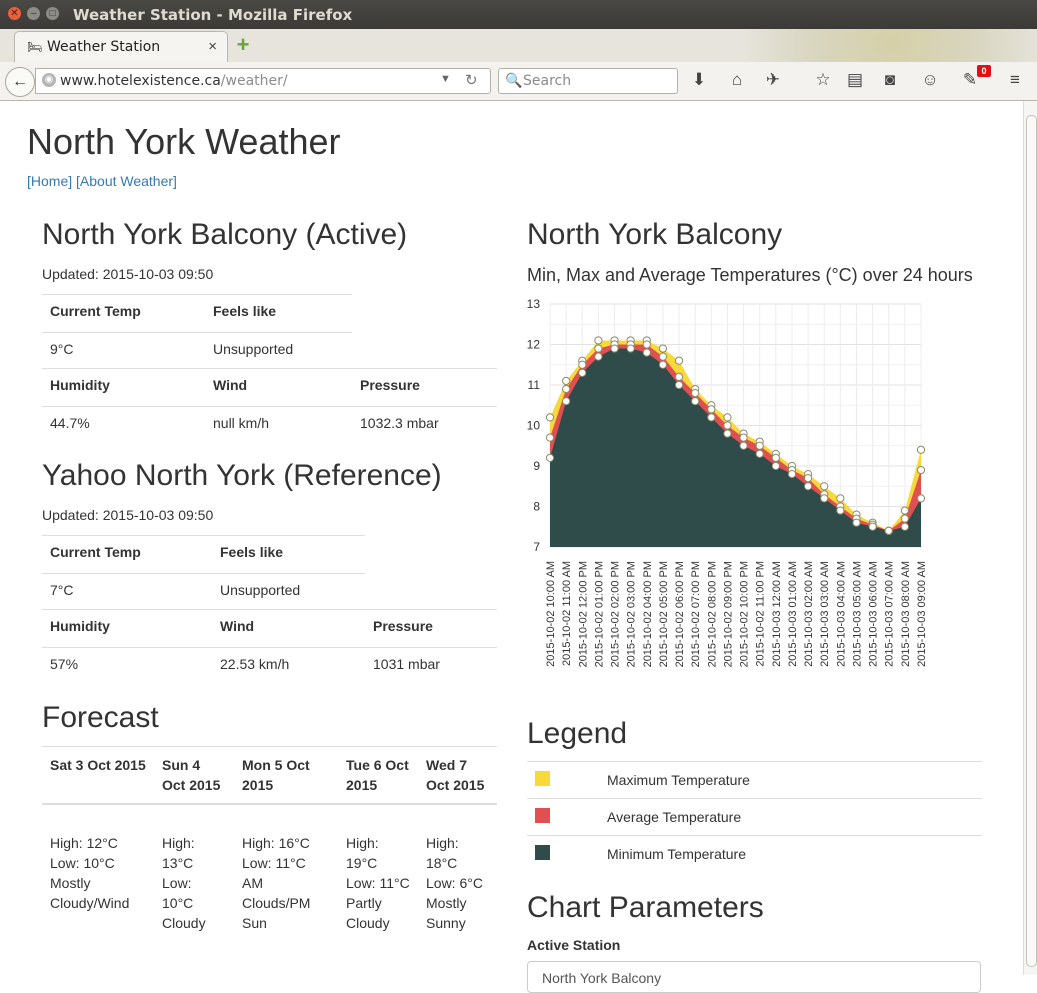 The height and width of the screenshot is (993, 1037). I want to click on about-weather-link: [About Weather], so click(126, 181).